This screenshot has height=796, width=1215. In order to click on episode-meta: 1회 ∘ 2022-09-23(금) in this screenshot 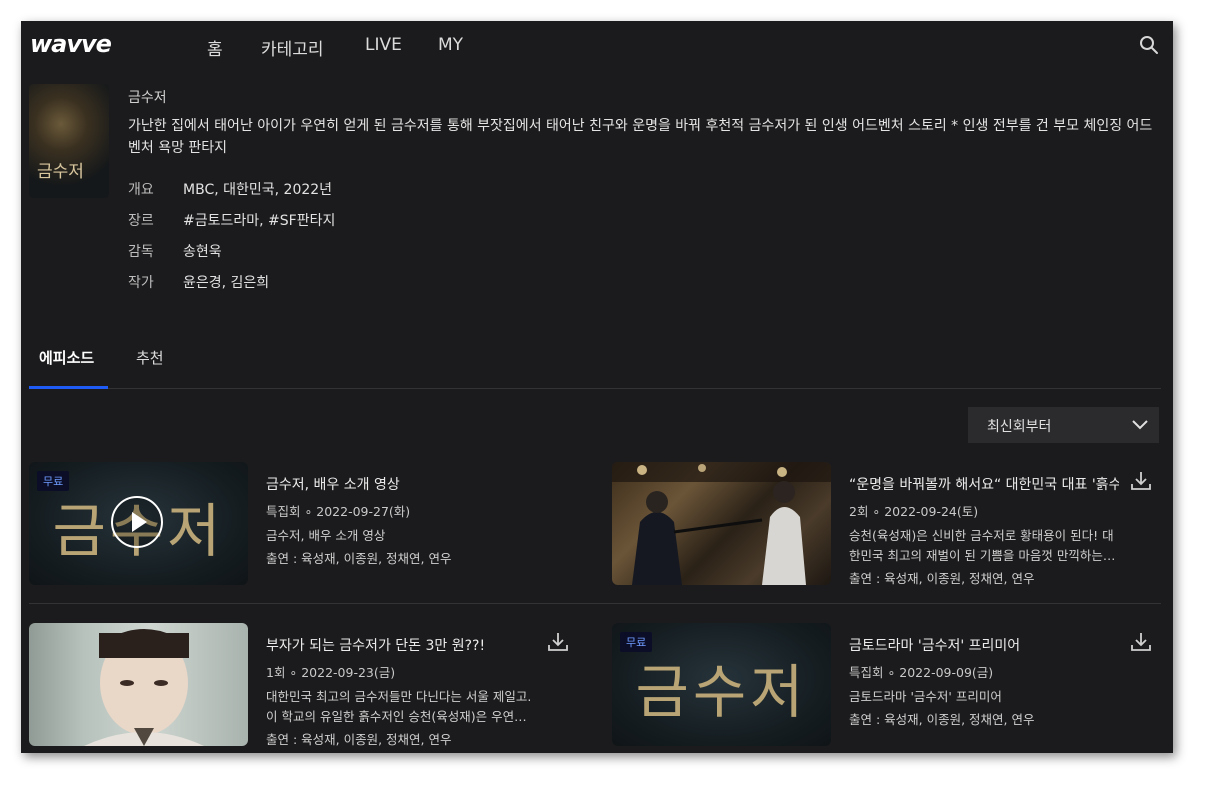, I will do `click(331, 672)`.